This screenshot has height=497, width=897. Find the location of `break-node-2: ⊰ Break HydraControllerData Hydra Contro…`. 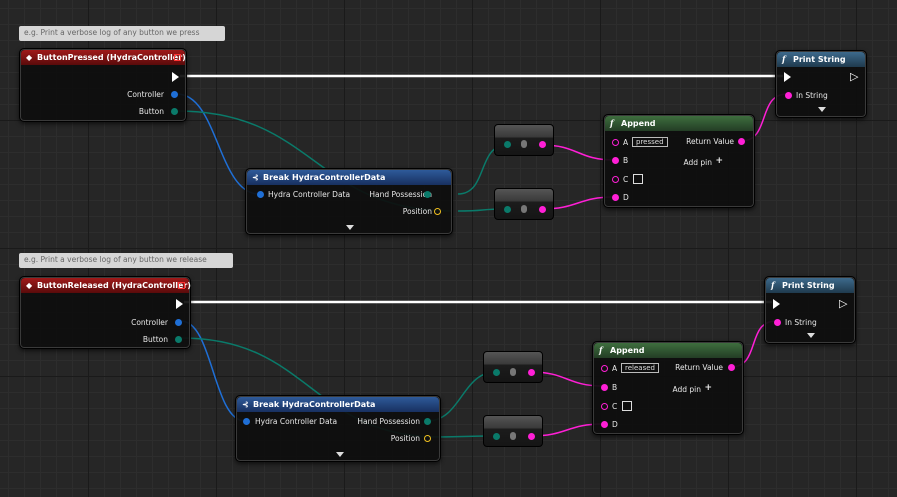

break-node-2: ⊰ Break HydraControllerData Hydra Contro… is located at coordinates (338, 428).